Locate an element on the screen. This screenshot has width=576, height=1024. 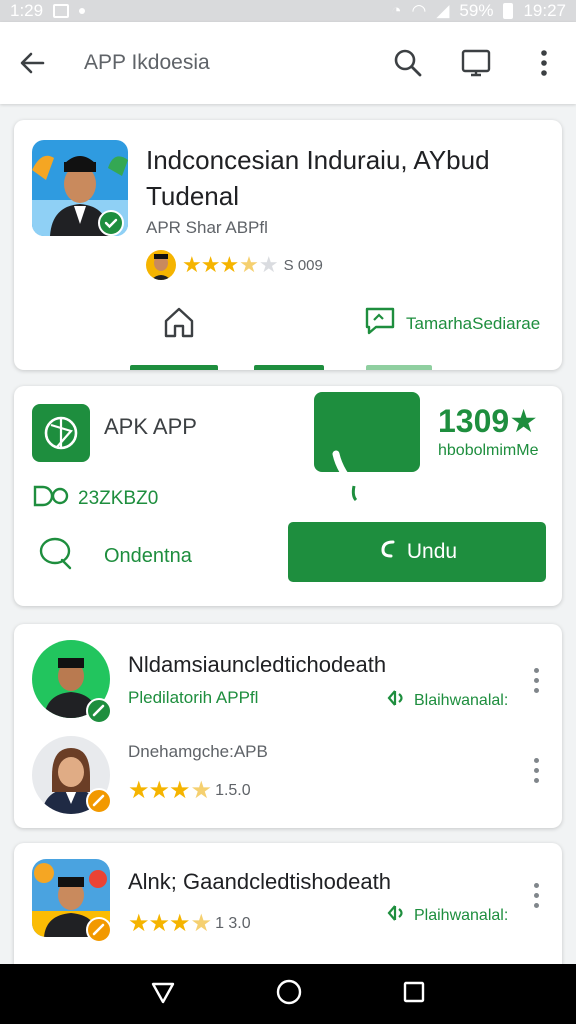
rating-count: S 009 is located at coordinates (303, 265).